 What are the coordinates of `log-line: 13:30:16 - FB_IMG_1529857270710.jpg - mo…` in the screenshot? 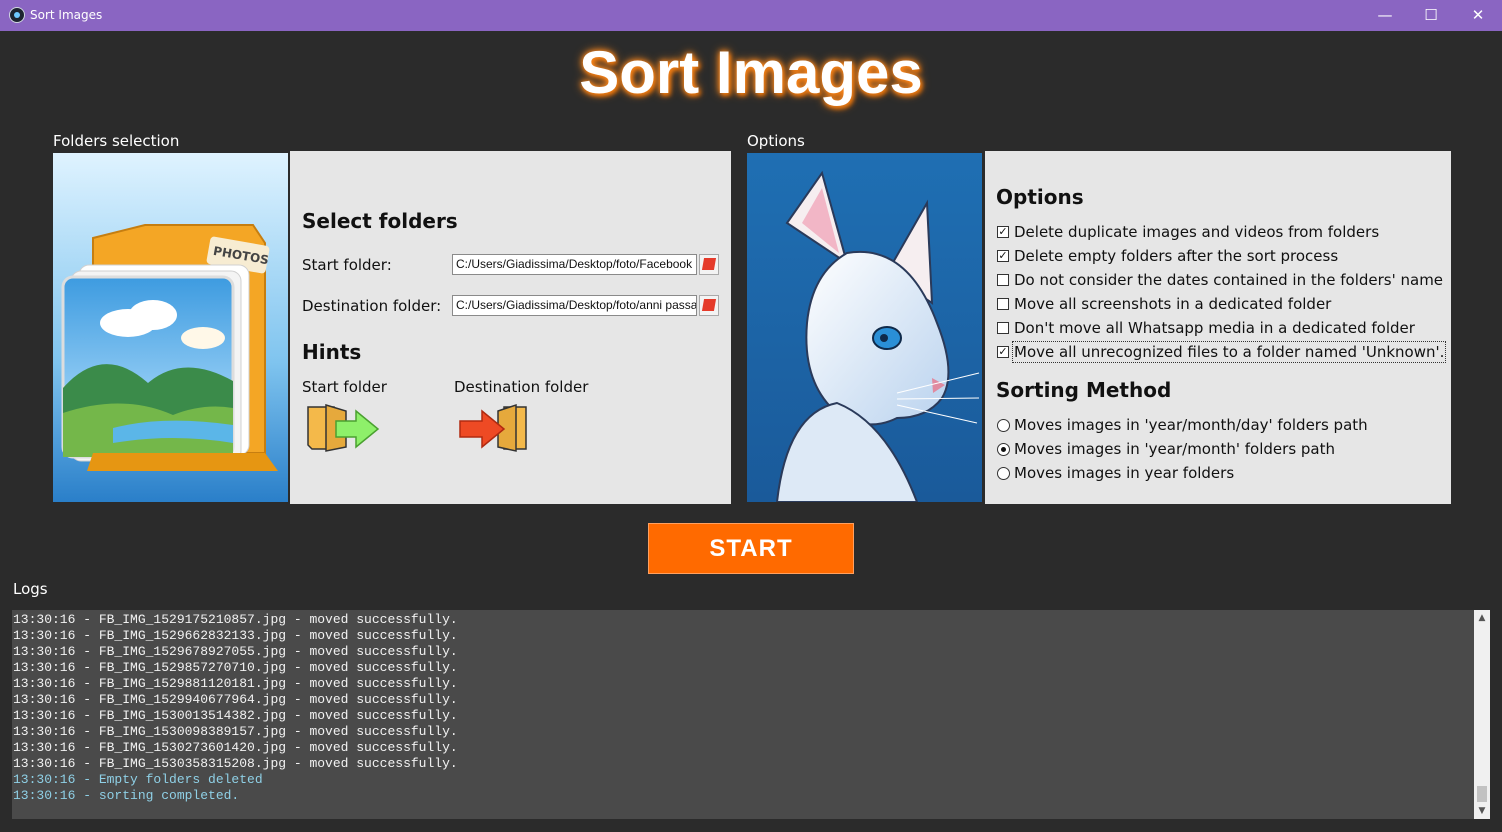 It's located at (235, 667).